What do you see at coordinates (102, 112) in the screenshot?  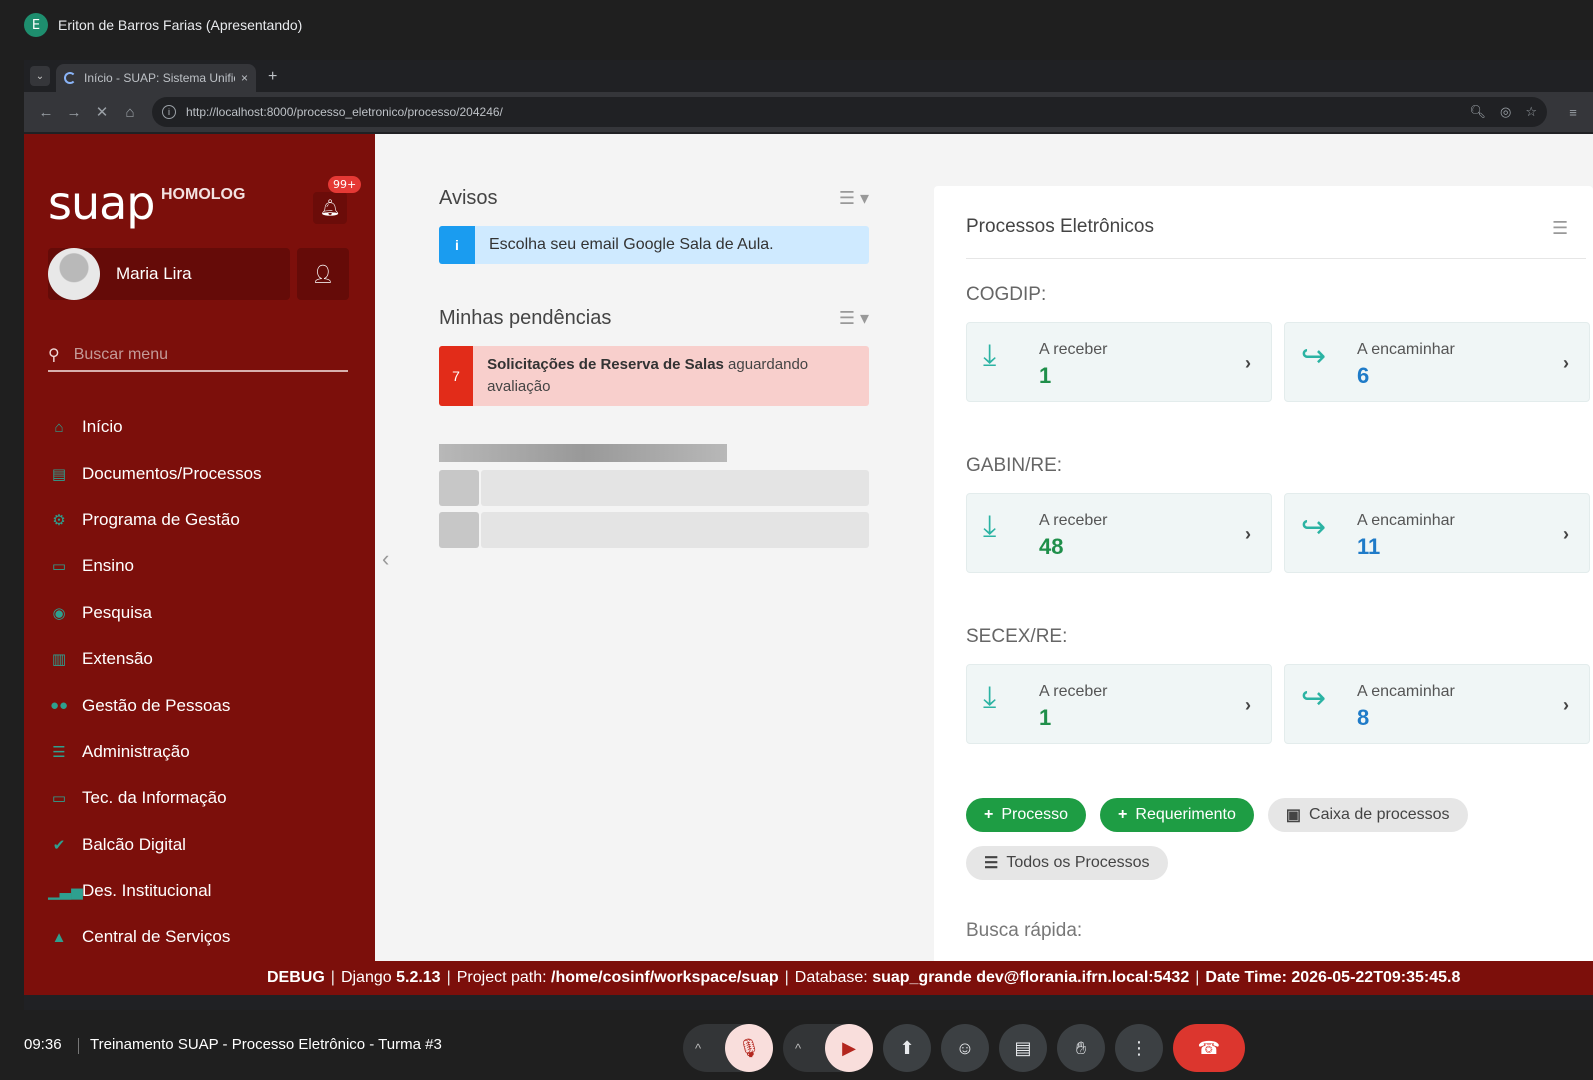 I see `stop-icon: ✕` at bounding box center [102, 112].